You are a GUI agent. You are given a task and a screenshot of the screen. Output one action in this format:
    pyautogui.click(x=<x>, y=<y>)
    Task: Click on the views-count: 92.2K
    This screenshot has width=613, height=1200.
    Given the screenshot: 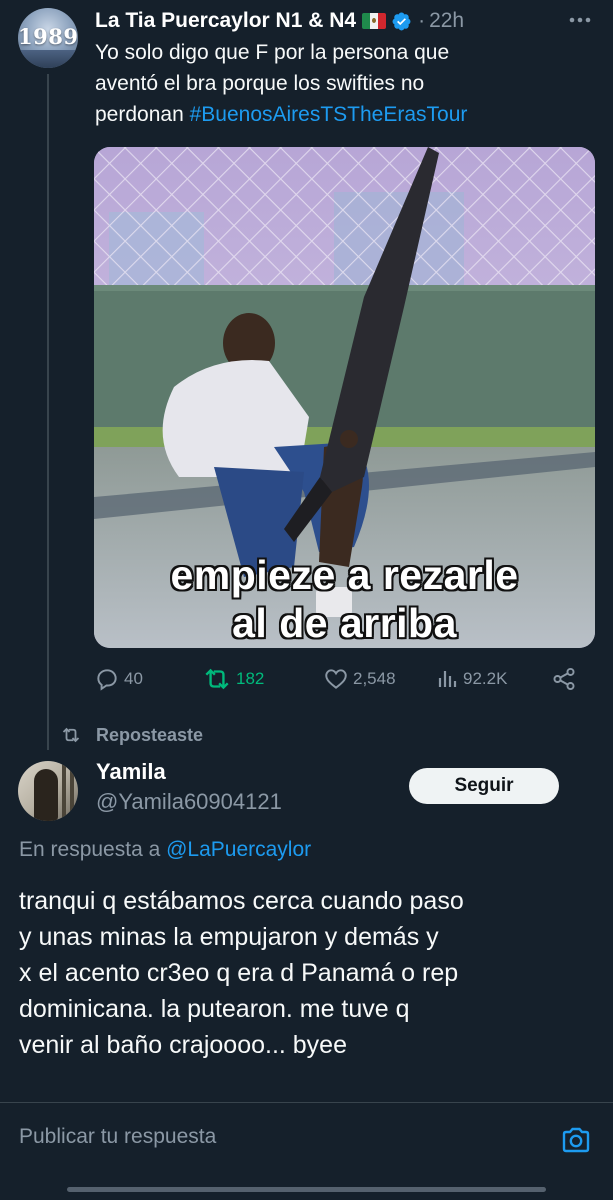 What is the action you would take?
    pyautogui.click(x=485, y=678)
    